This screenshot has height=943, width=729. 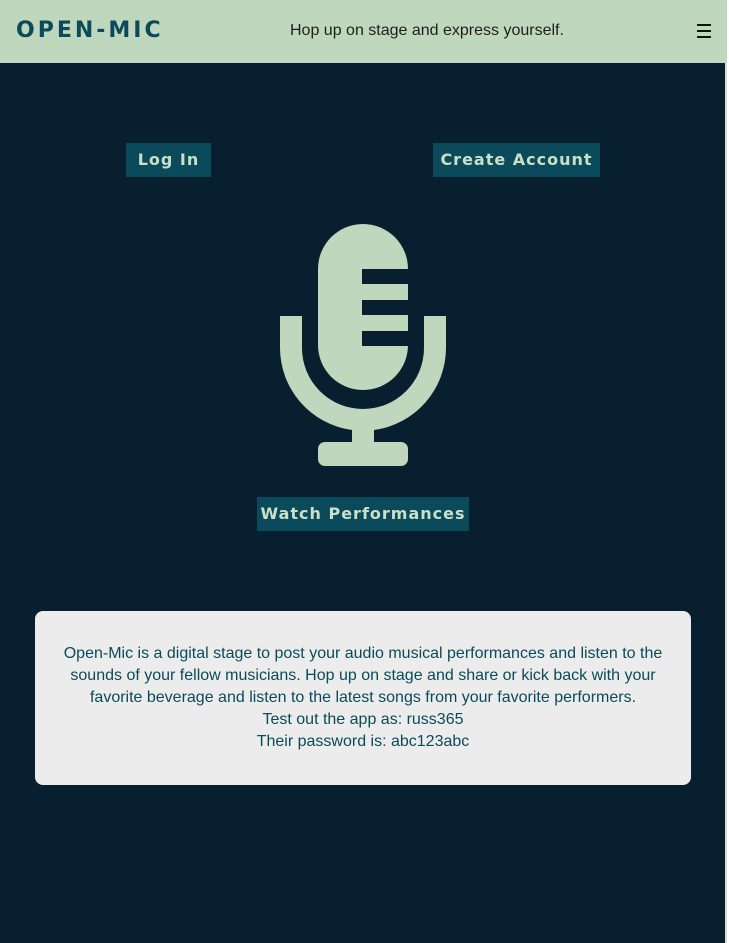 What do you see at coordinates (363, 514) in the screenshot?
I see `watch-performances-button: Watch Performances` at bounding box center [363, 514].